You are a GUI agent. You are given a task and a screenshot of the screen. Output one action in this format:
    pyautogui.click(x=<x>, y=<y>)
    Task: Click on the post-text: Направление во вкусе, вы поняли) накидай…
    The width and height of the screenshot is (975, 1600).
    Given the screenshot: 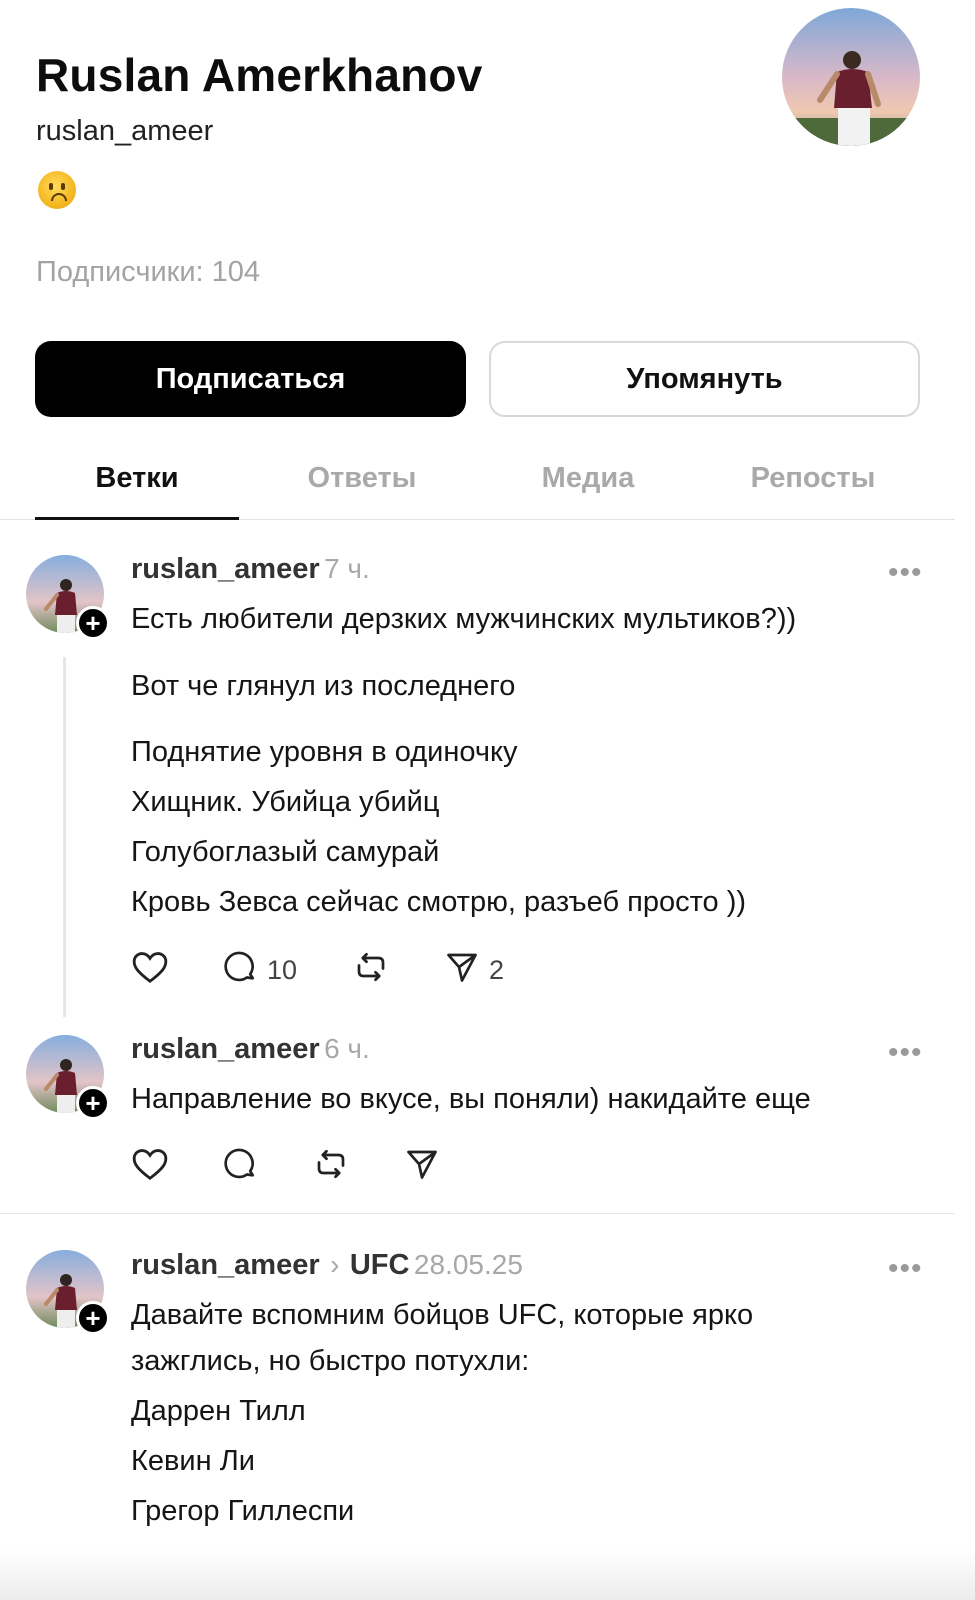 What is the action you would take?
    pyautogui.click(x=471, y=1099)
    